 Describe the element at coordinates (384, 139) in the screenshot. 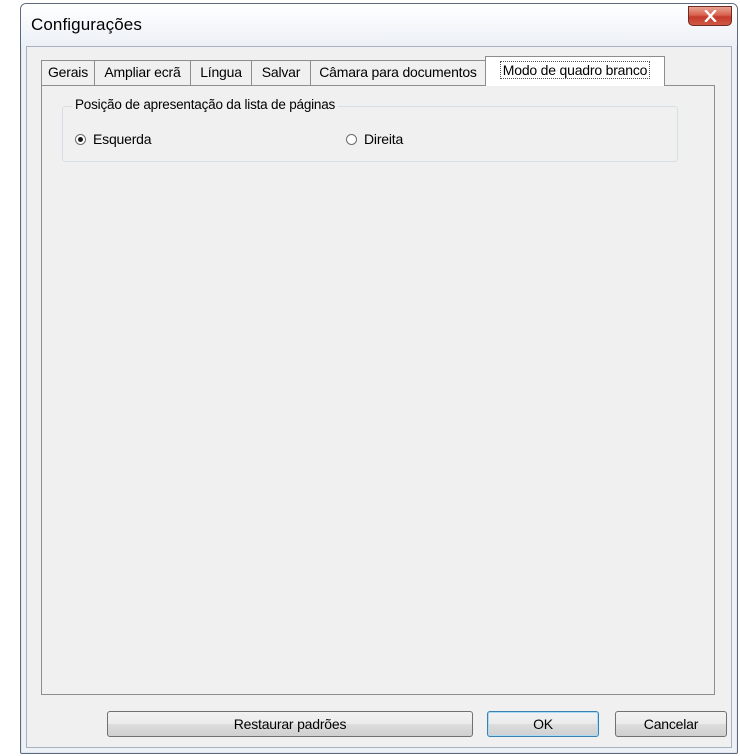

I see `radio-label-direita: Direita` at that location.